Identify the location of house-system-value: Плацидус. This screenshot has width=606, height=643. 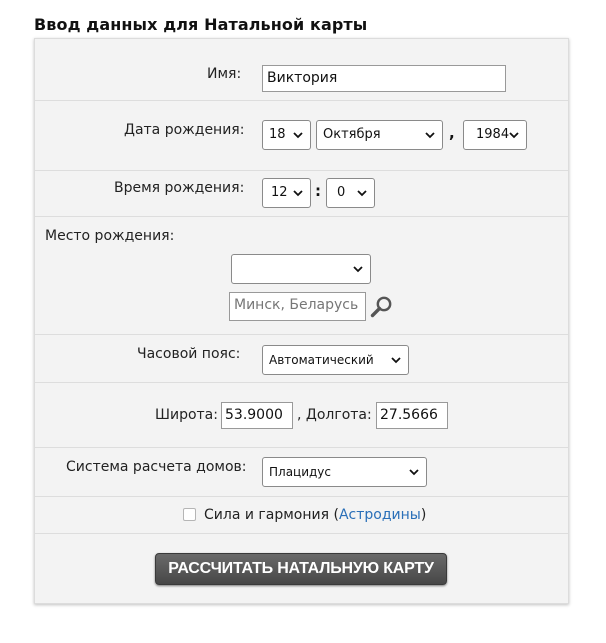
(300, 472).